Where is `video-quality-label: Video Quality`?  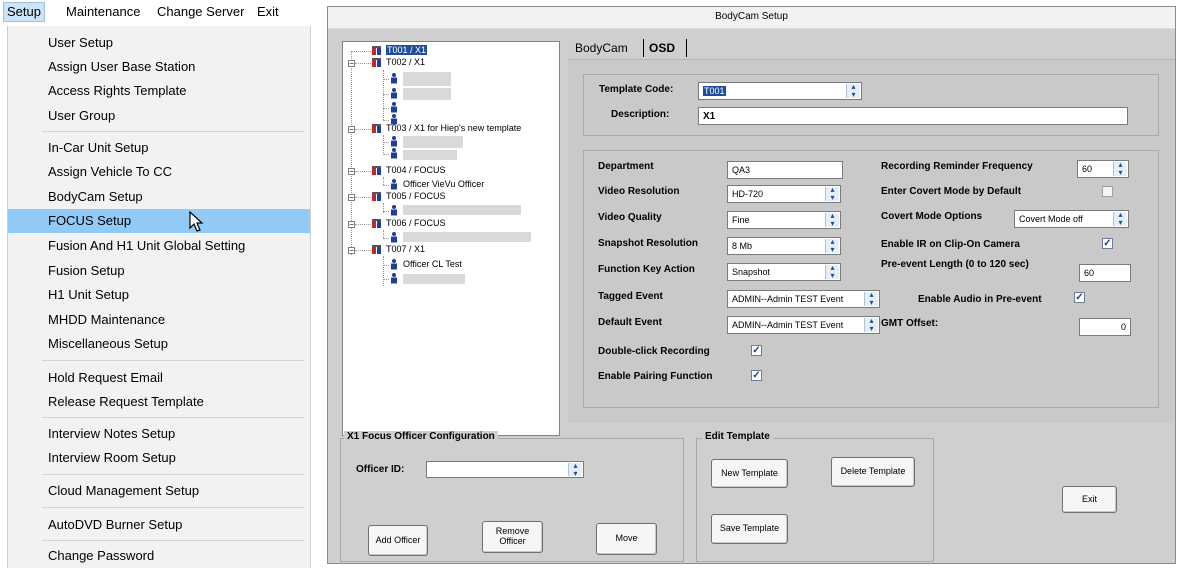
video-quality-label: Video Quality is located at coordinates (630, 217).